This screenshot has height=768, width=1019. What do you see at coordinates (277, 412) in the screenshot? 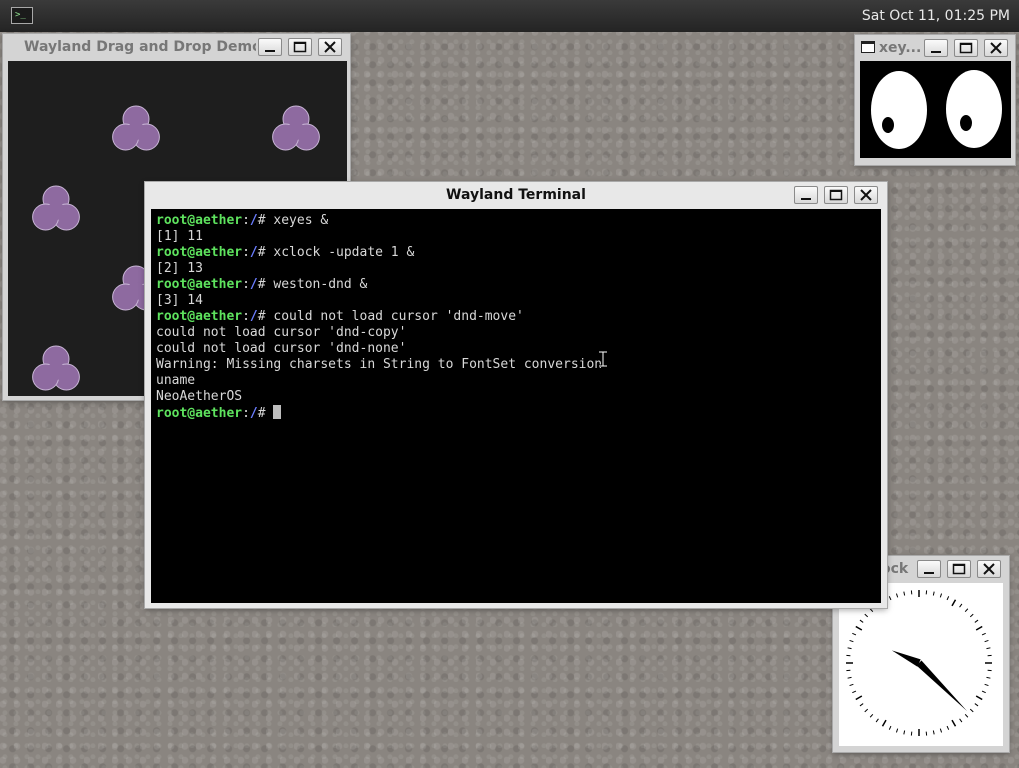
I see `terminal-caret` at bounding box center [277, 412].